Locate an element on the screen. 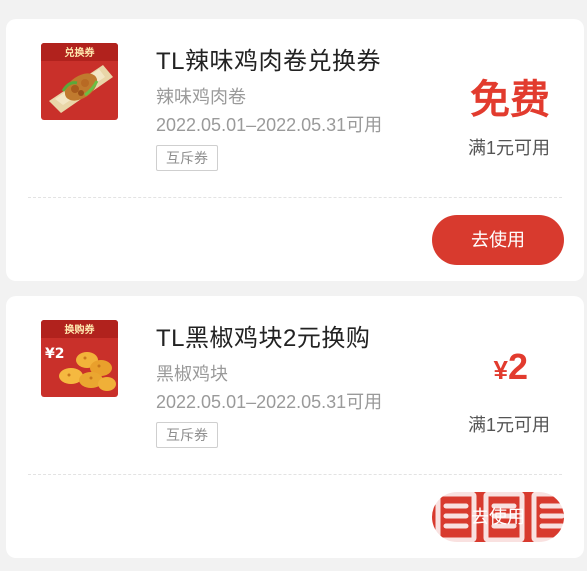 The width and height of the screenshot is (587, 571). coupon-thumbnail-wrap: 兑换券 is located at coordinates (79, 81).